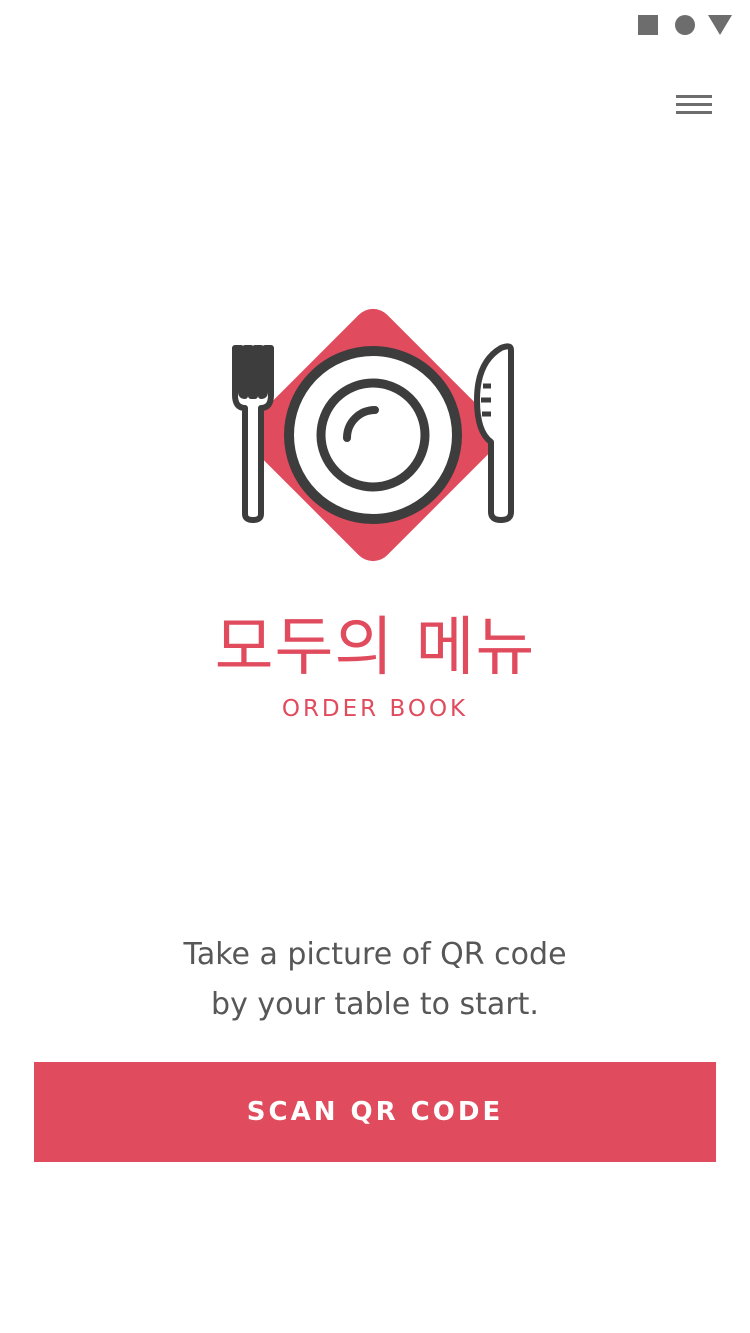  Describe the element at coordinates (375, 709) in the screenshot. I see `brand-title-english: ORDER BOOK` at that location.